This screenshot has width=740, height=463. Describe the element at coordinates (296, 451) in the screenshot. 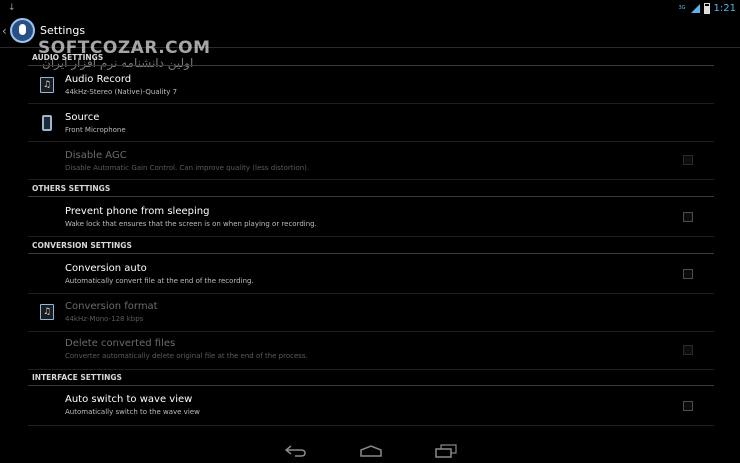

I see `back-icon` at that location.